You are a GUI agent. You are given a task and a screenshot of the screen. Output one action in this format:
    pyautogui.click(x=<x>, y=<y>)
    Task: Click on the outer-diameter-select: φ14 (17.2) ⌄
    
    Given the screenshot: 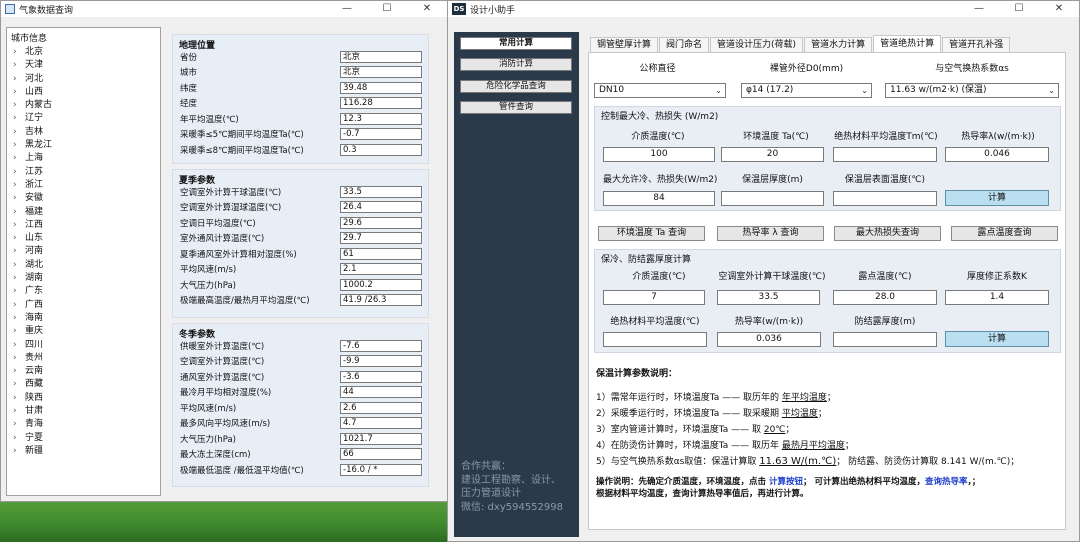 What is the action you would take?
    pyautogui.click(x=806, y=90)
    